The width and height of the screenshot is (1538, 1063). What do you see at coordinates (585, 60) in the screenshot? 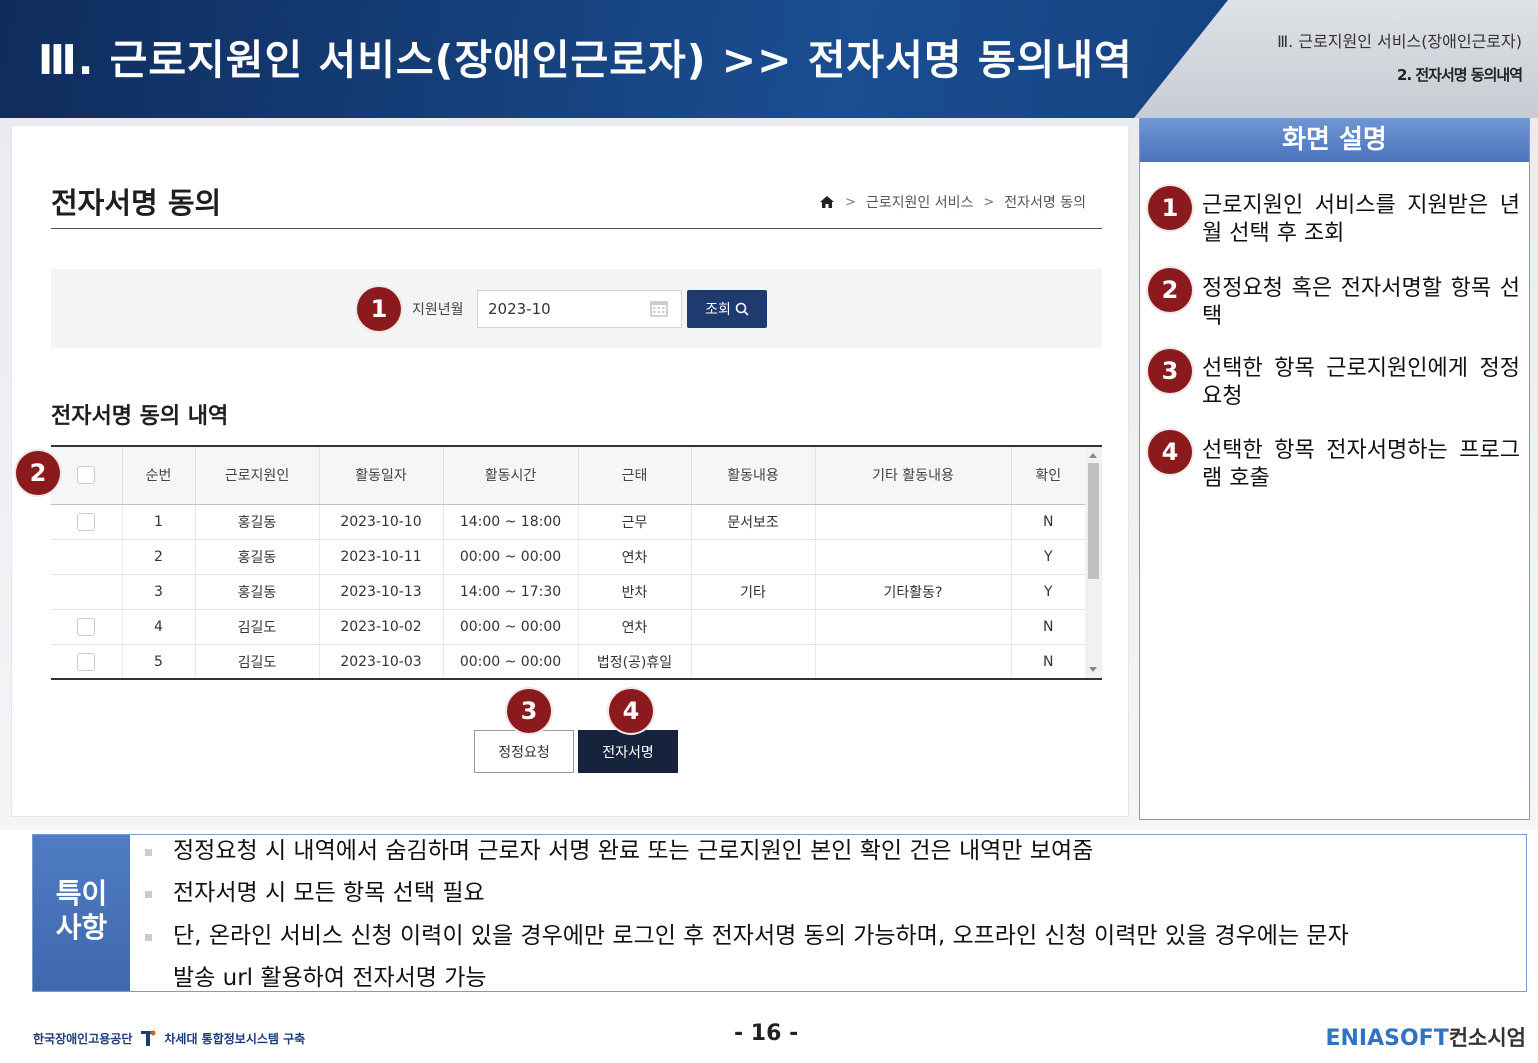
I see `slide-title: Ⅲ. 근로지원인 서비스(장애인근로자) >> 전자서명 동의내역` at bounding box center [585, 60].